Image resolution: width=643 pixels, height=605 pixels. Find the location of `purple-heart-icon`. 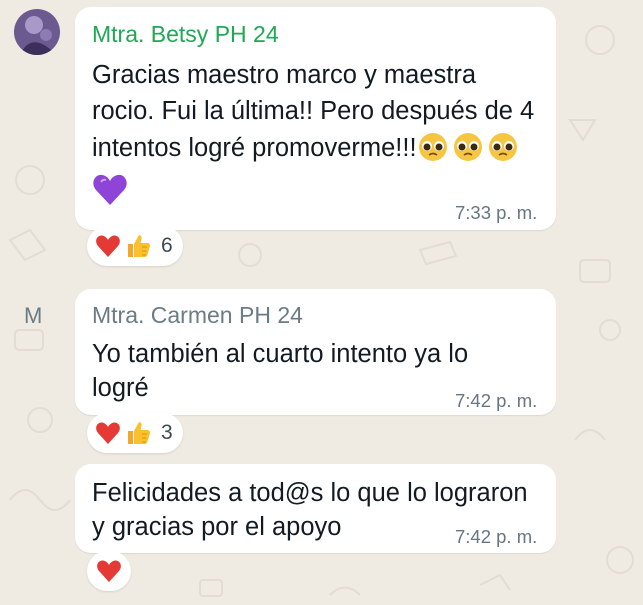

purple-heart-icon is located at coordinates (110, 192).